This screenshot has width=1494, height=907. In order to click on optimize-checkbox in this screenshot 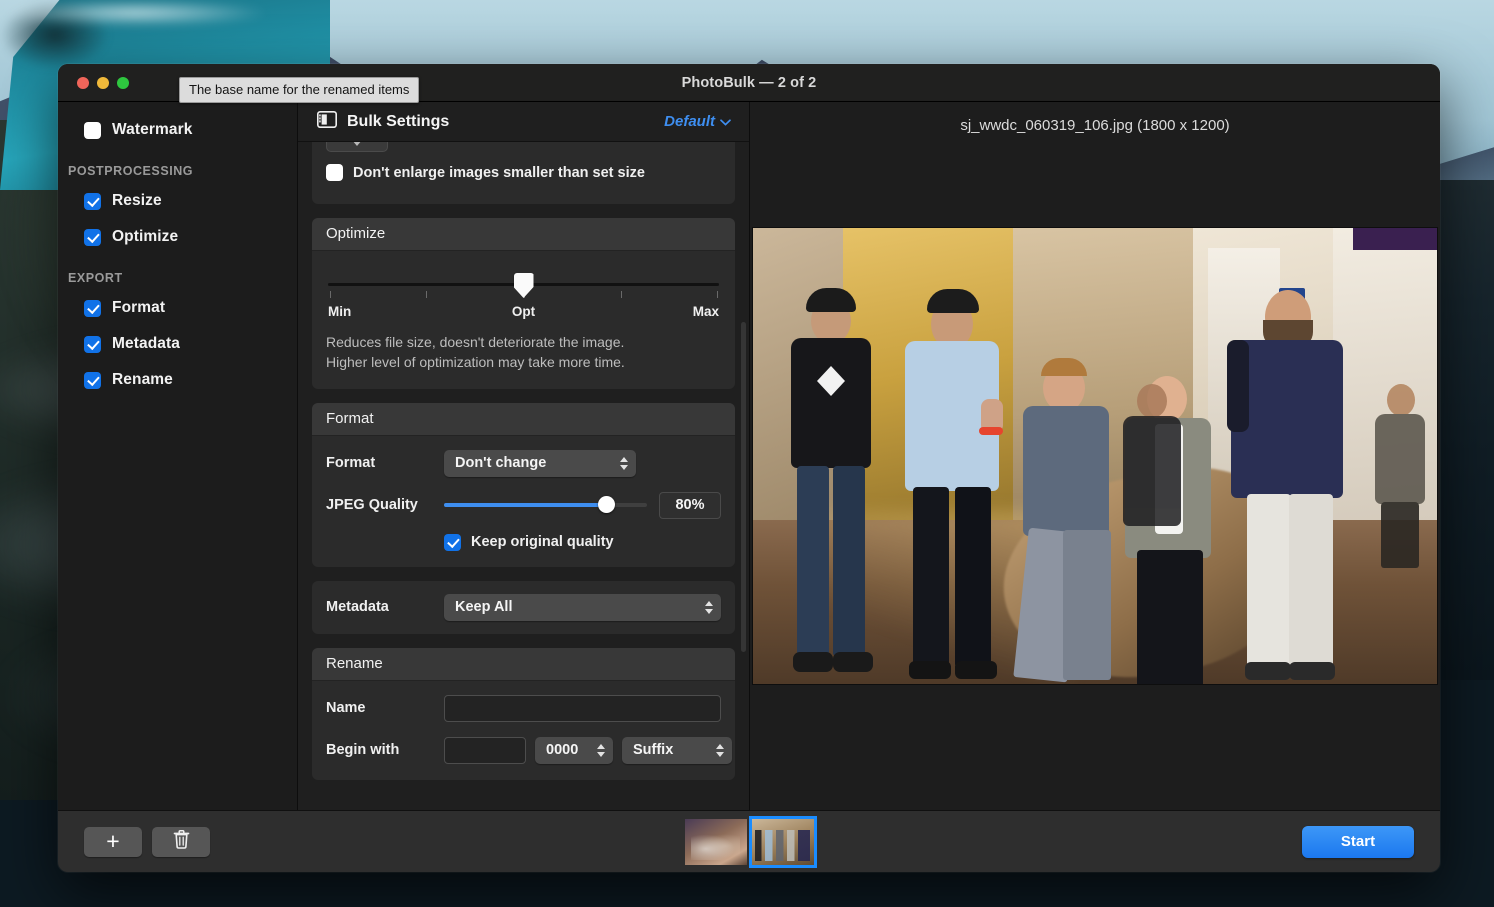, I will do `click(92, 237)`.